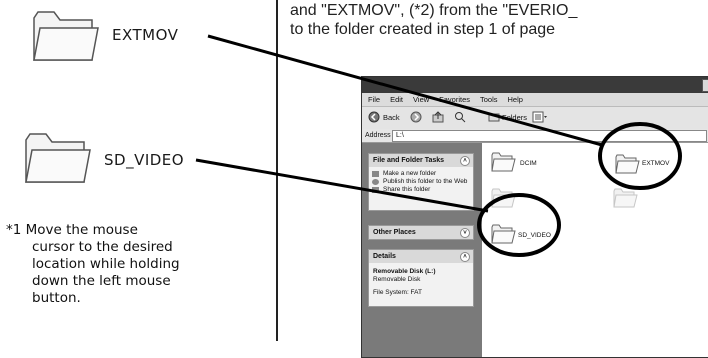 Image resolution: width=708 pixels, height=358 pixels. Describe the element at coordinates (421, 190) in the screenshot. I see `share-folder-link: Share this folder` at that location.